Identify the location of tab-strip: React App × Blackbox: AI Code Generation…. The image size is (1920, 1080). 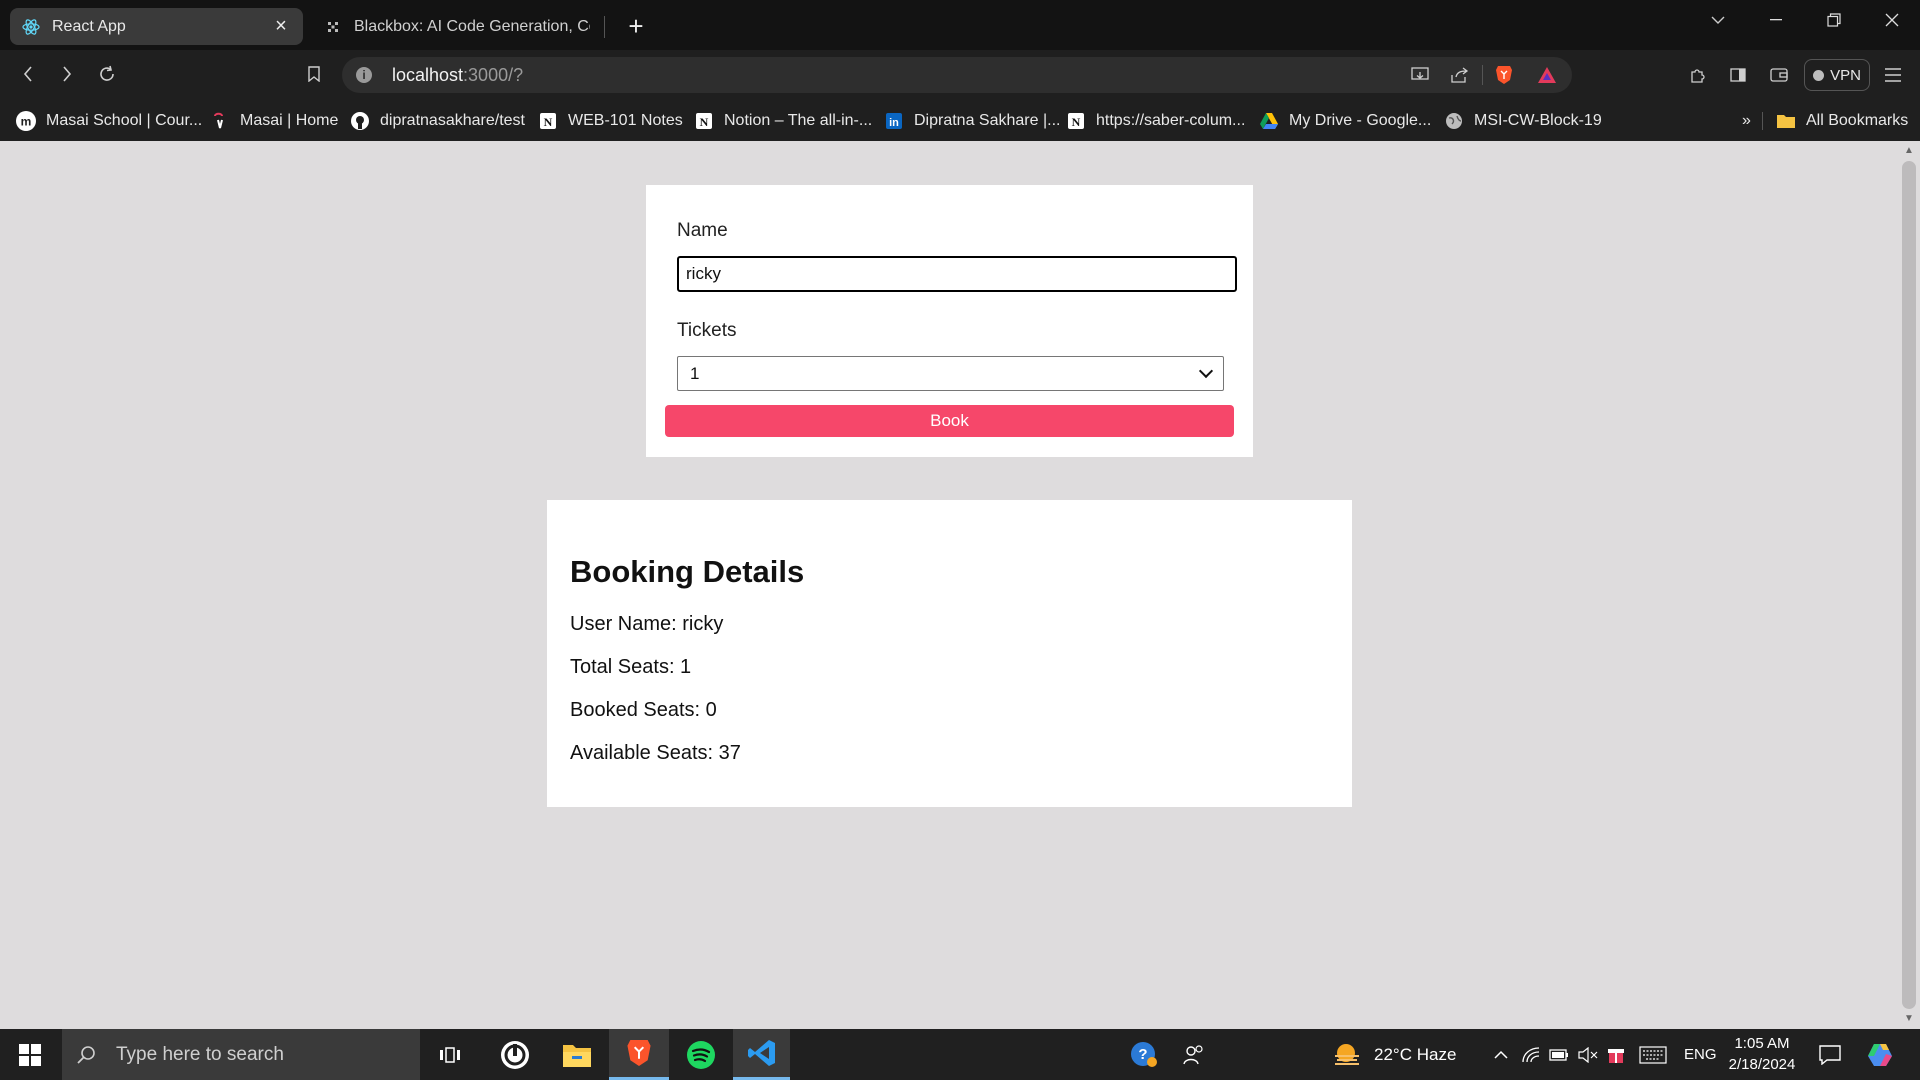
(960, 25).